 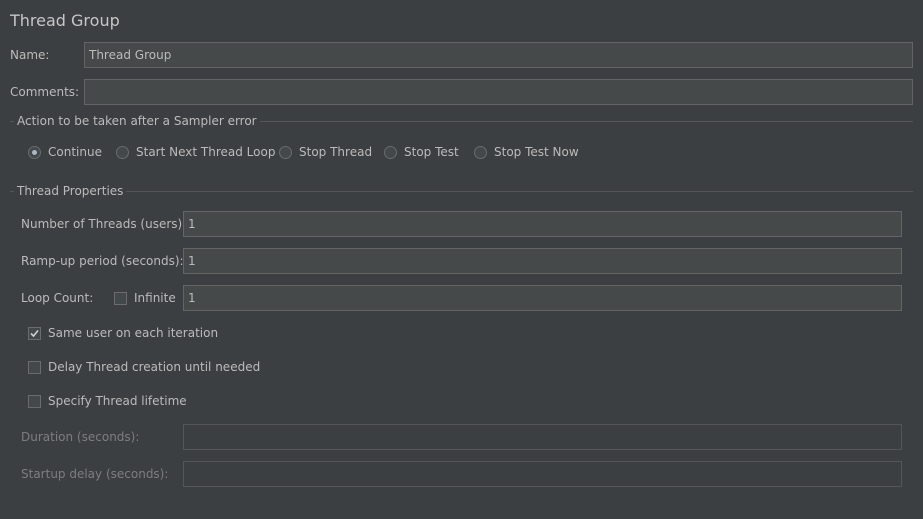 I want to click on ramp-up-label: Ramp-up period (seconds):, so click(x=102, y=261).